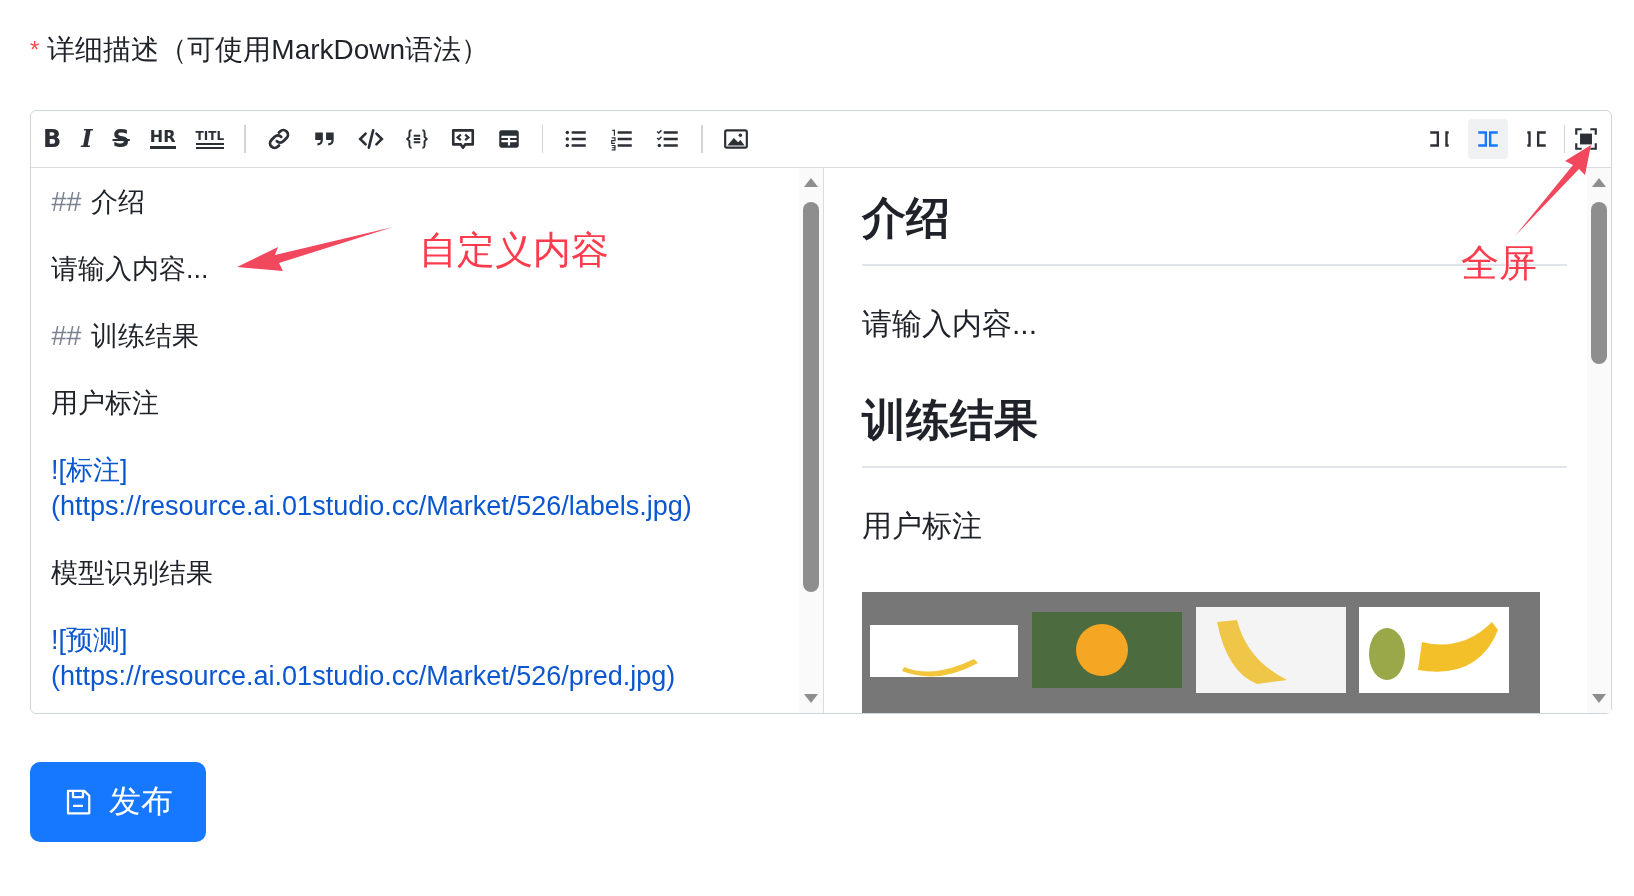 This screenshot has width=1634, height=896. What do you see at coordinates (87, 139) in the screenshot?
I see `italic-button: I` at bounding box center [87, 139].